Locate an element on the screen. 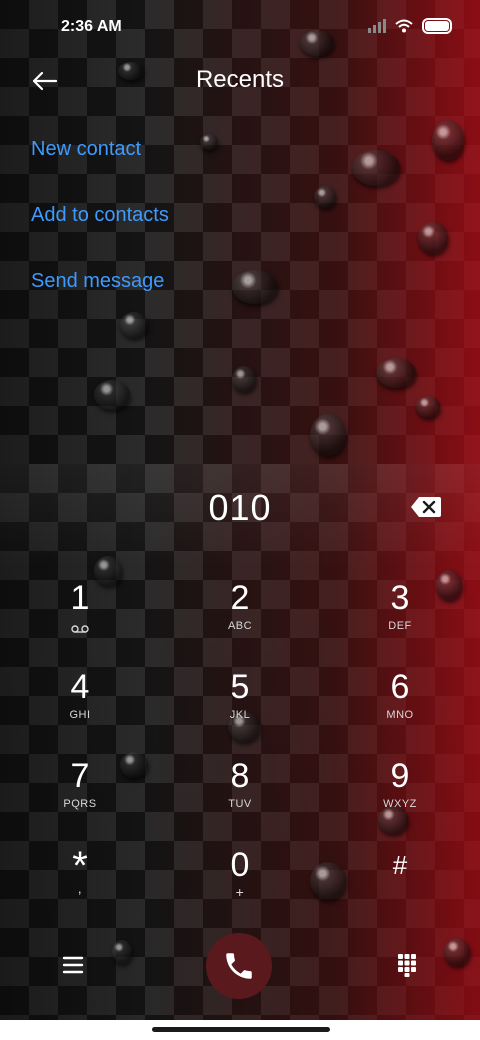 The height and width of the screenshot is (1040, 480). battery-icon is located at coordinates (437, 26).